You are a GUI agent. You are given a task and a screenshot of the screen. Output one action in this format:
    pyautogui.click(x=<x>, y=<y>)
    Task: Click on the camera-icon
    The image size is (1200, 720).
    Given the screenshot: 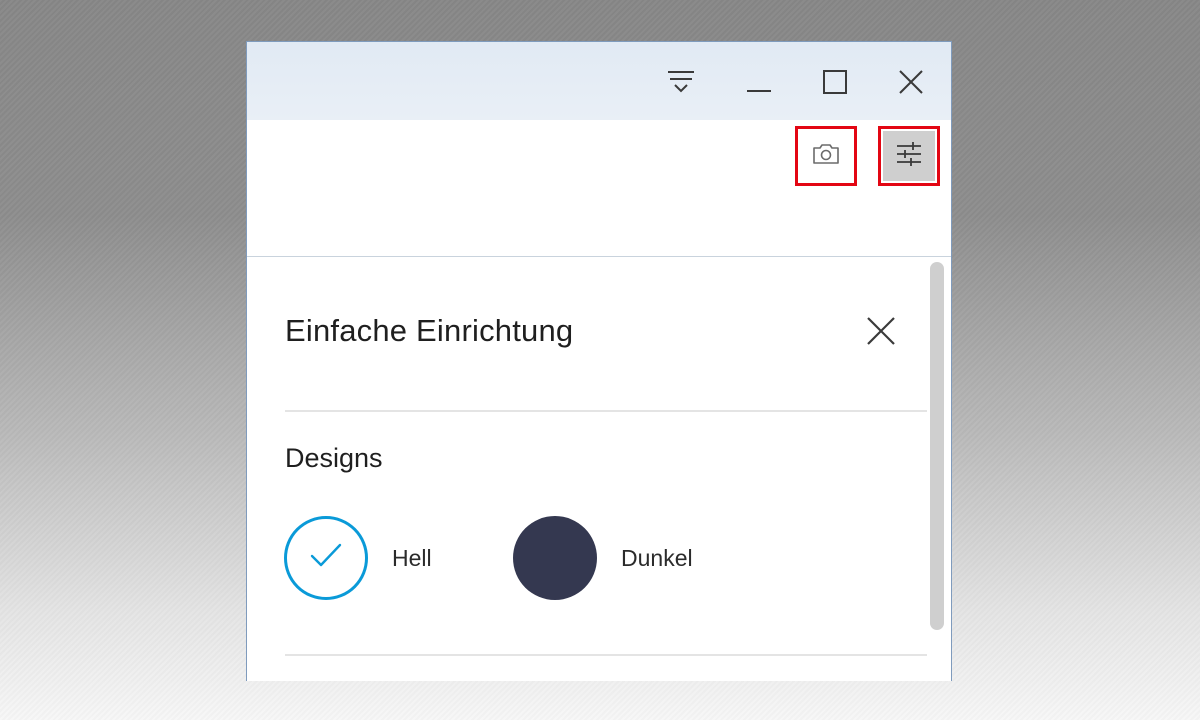 What is the action you would take?
    pyautogui.click(x=826, y=156)
    